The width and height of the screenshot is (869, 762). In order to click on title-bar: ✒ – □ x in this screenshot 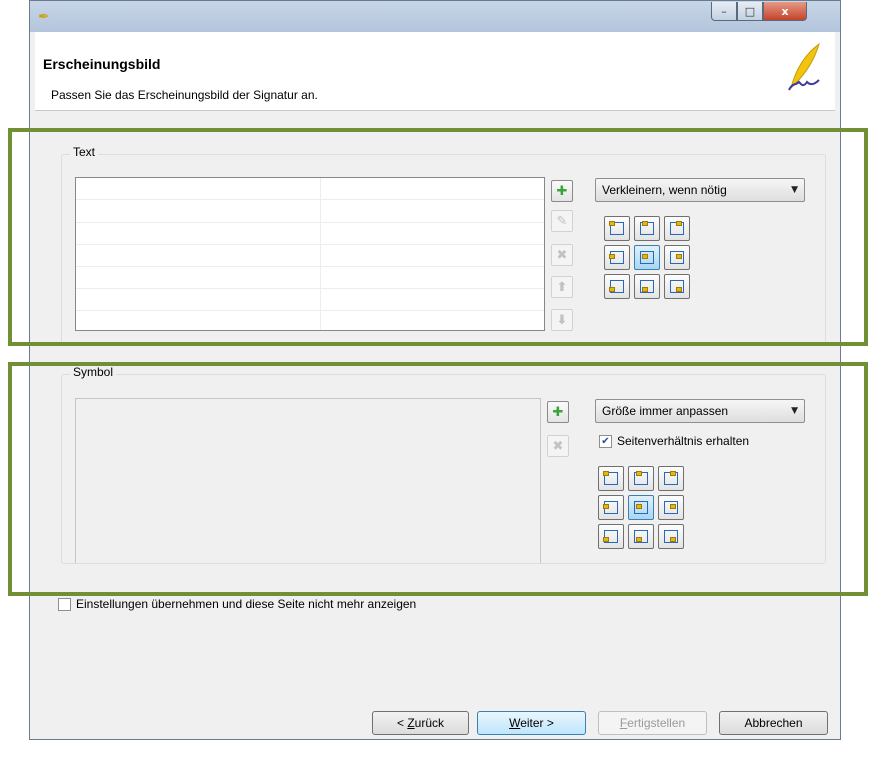, I will do `click(435, 16)`.